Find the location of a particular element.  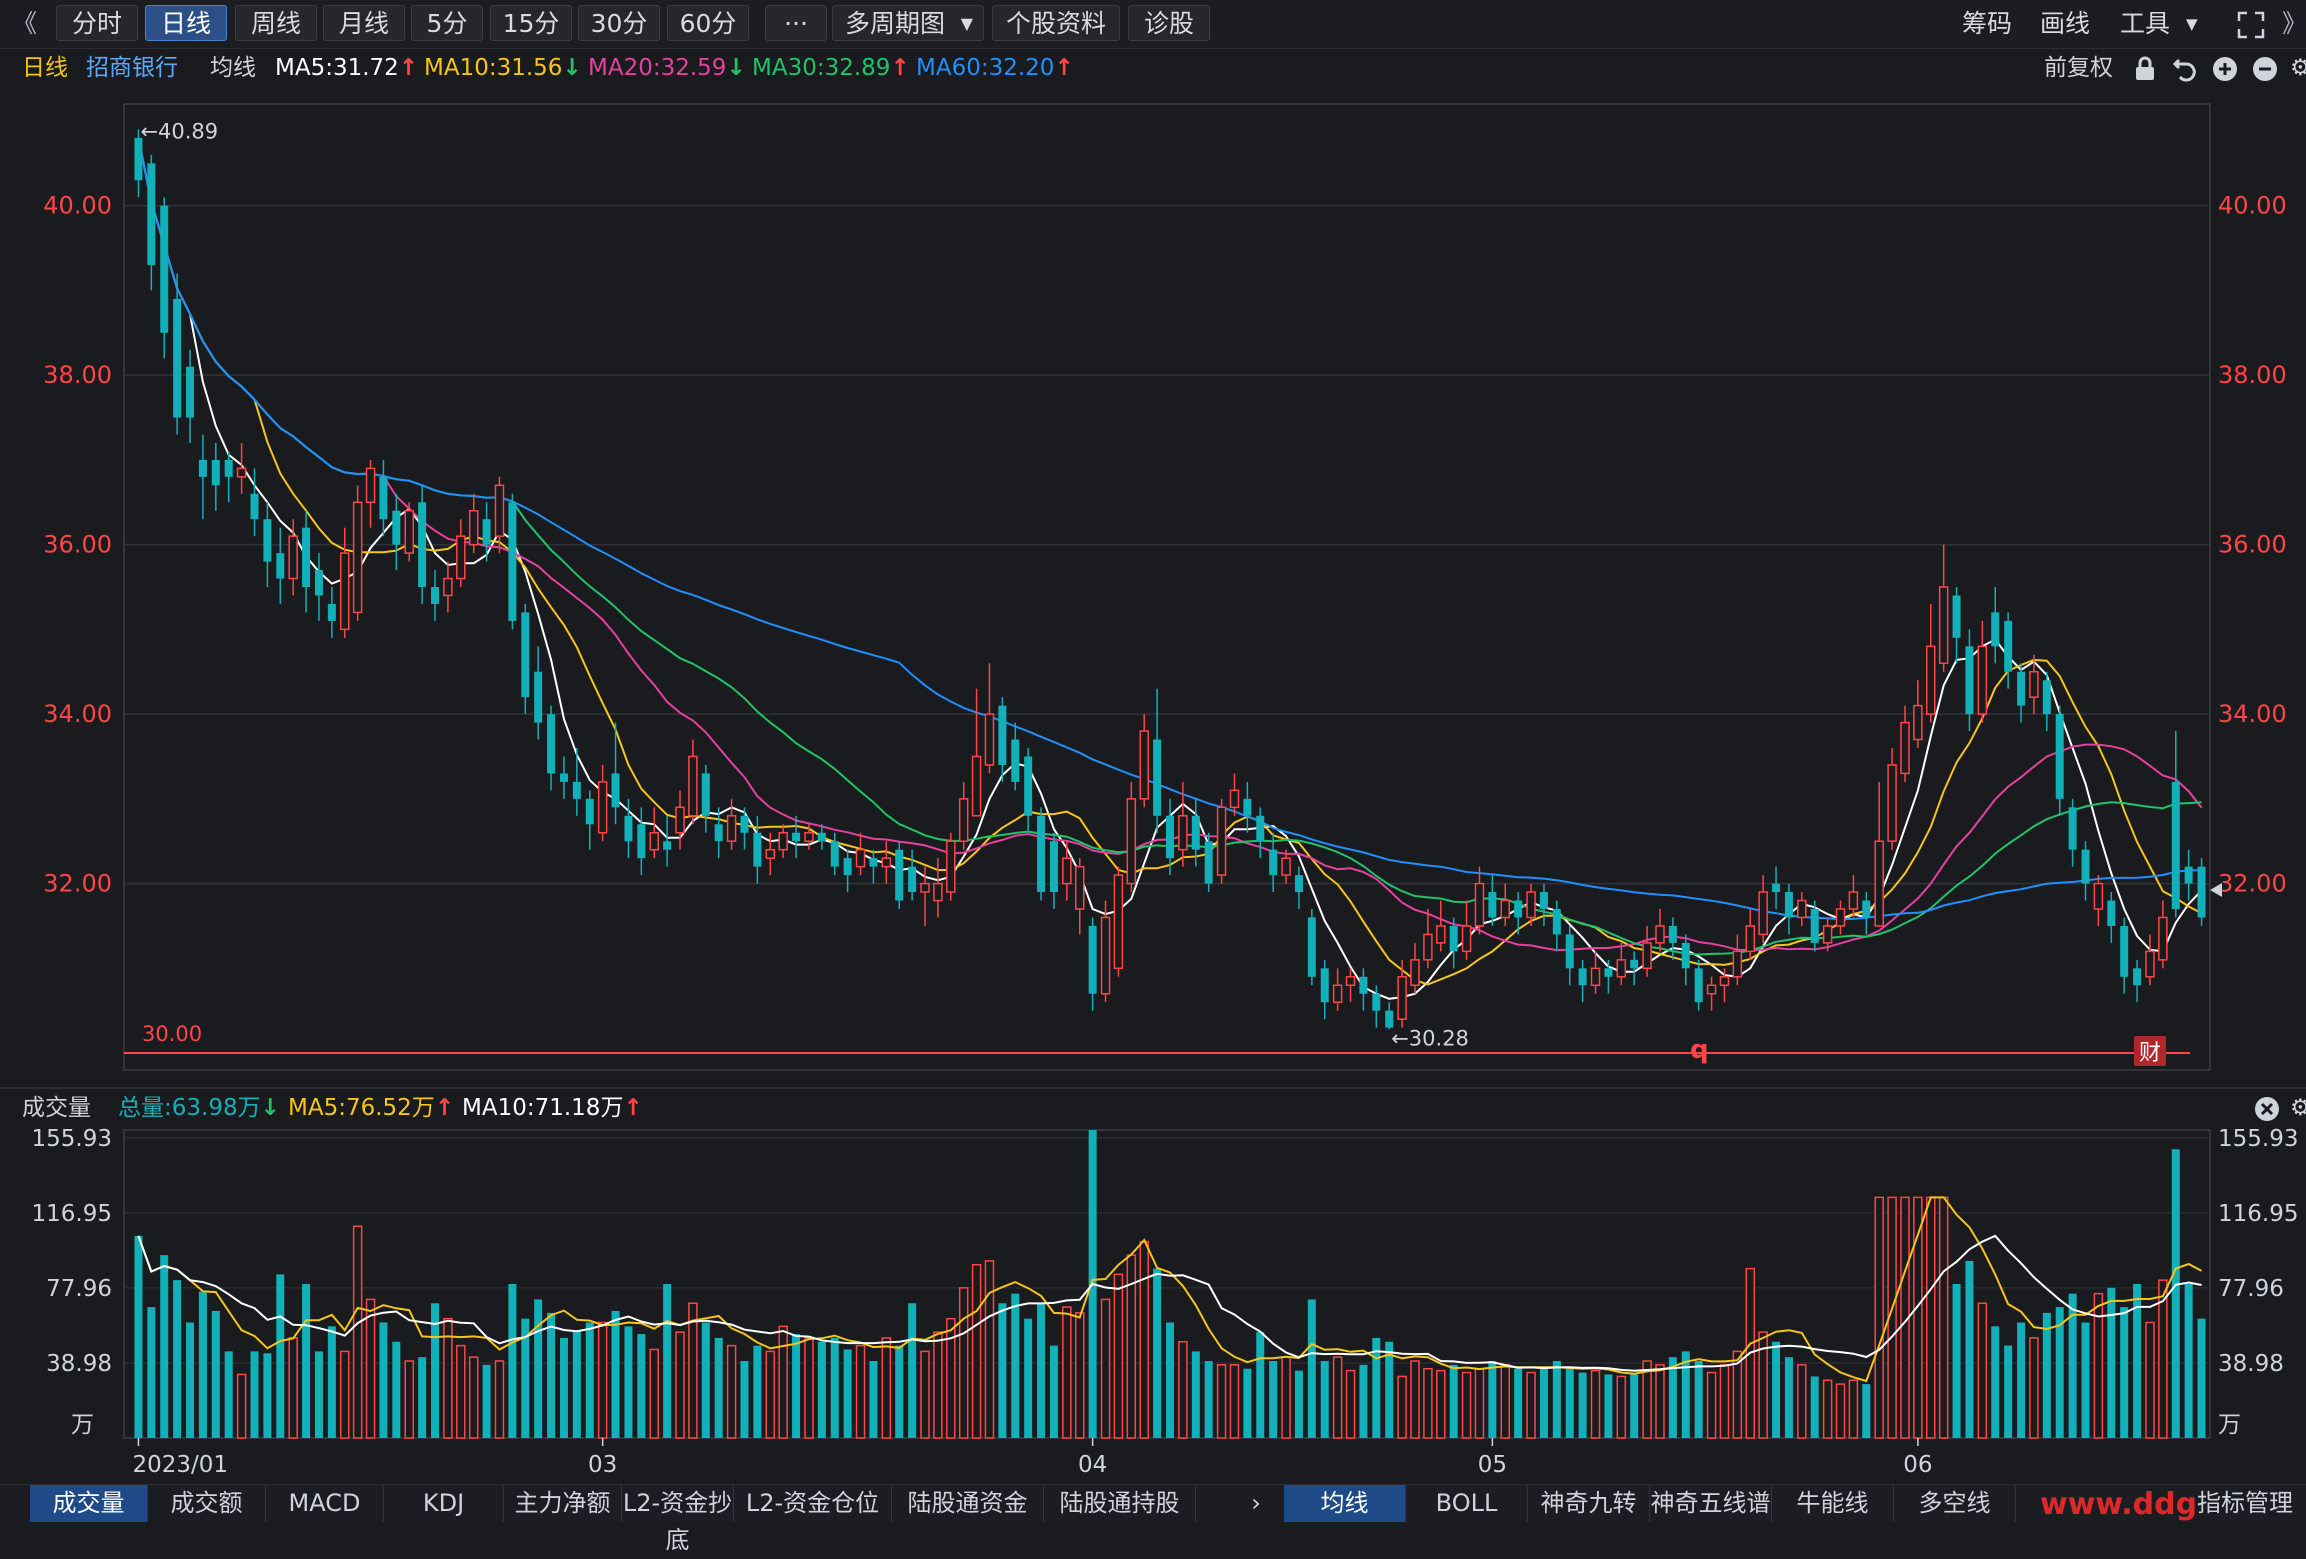

chevron-right-icon: › is located at coordinates (1256, 1503).